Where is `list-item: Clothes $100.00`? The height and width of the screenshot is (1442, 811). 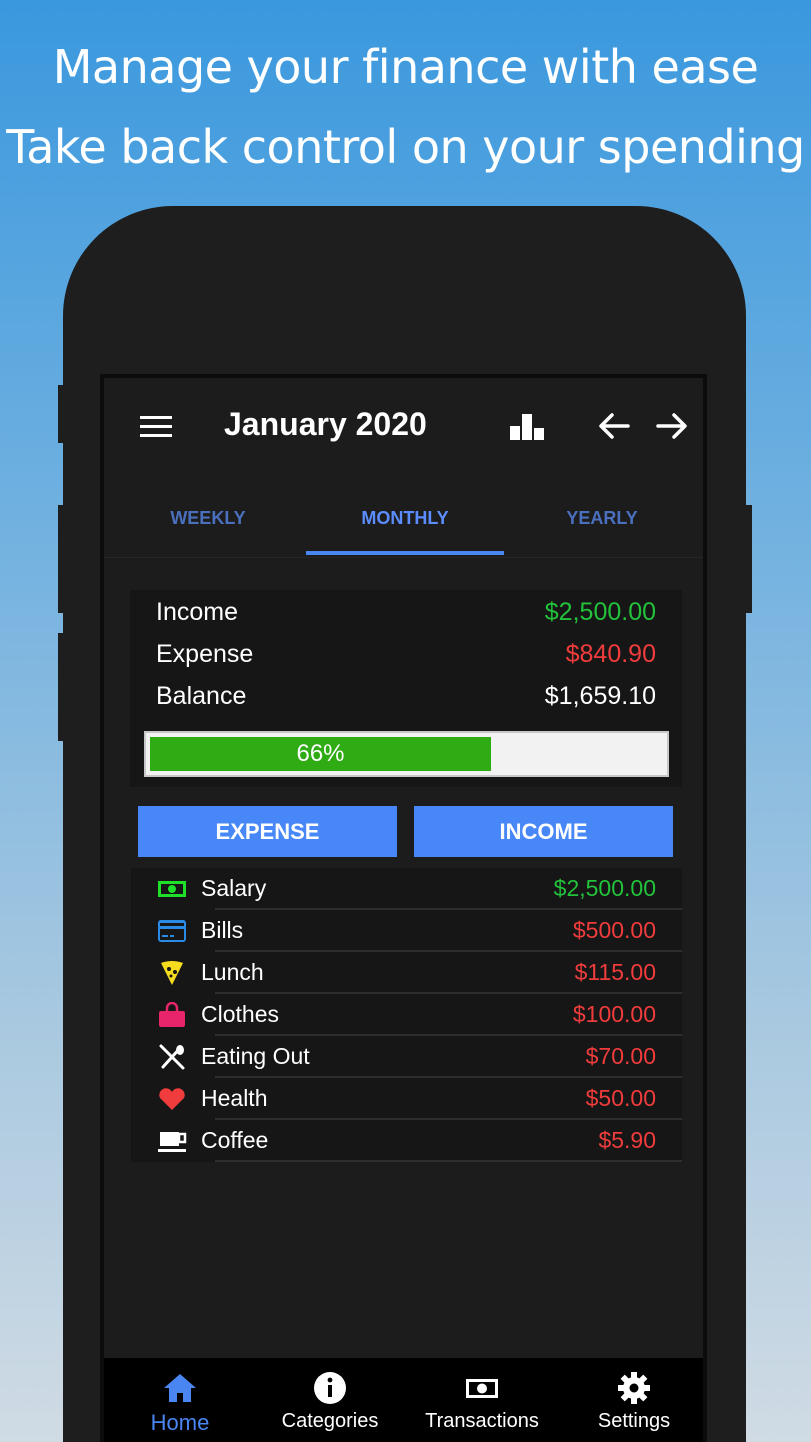 list-item: Clothes $100.00 is located at coordinates (406, 1015).